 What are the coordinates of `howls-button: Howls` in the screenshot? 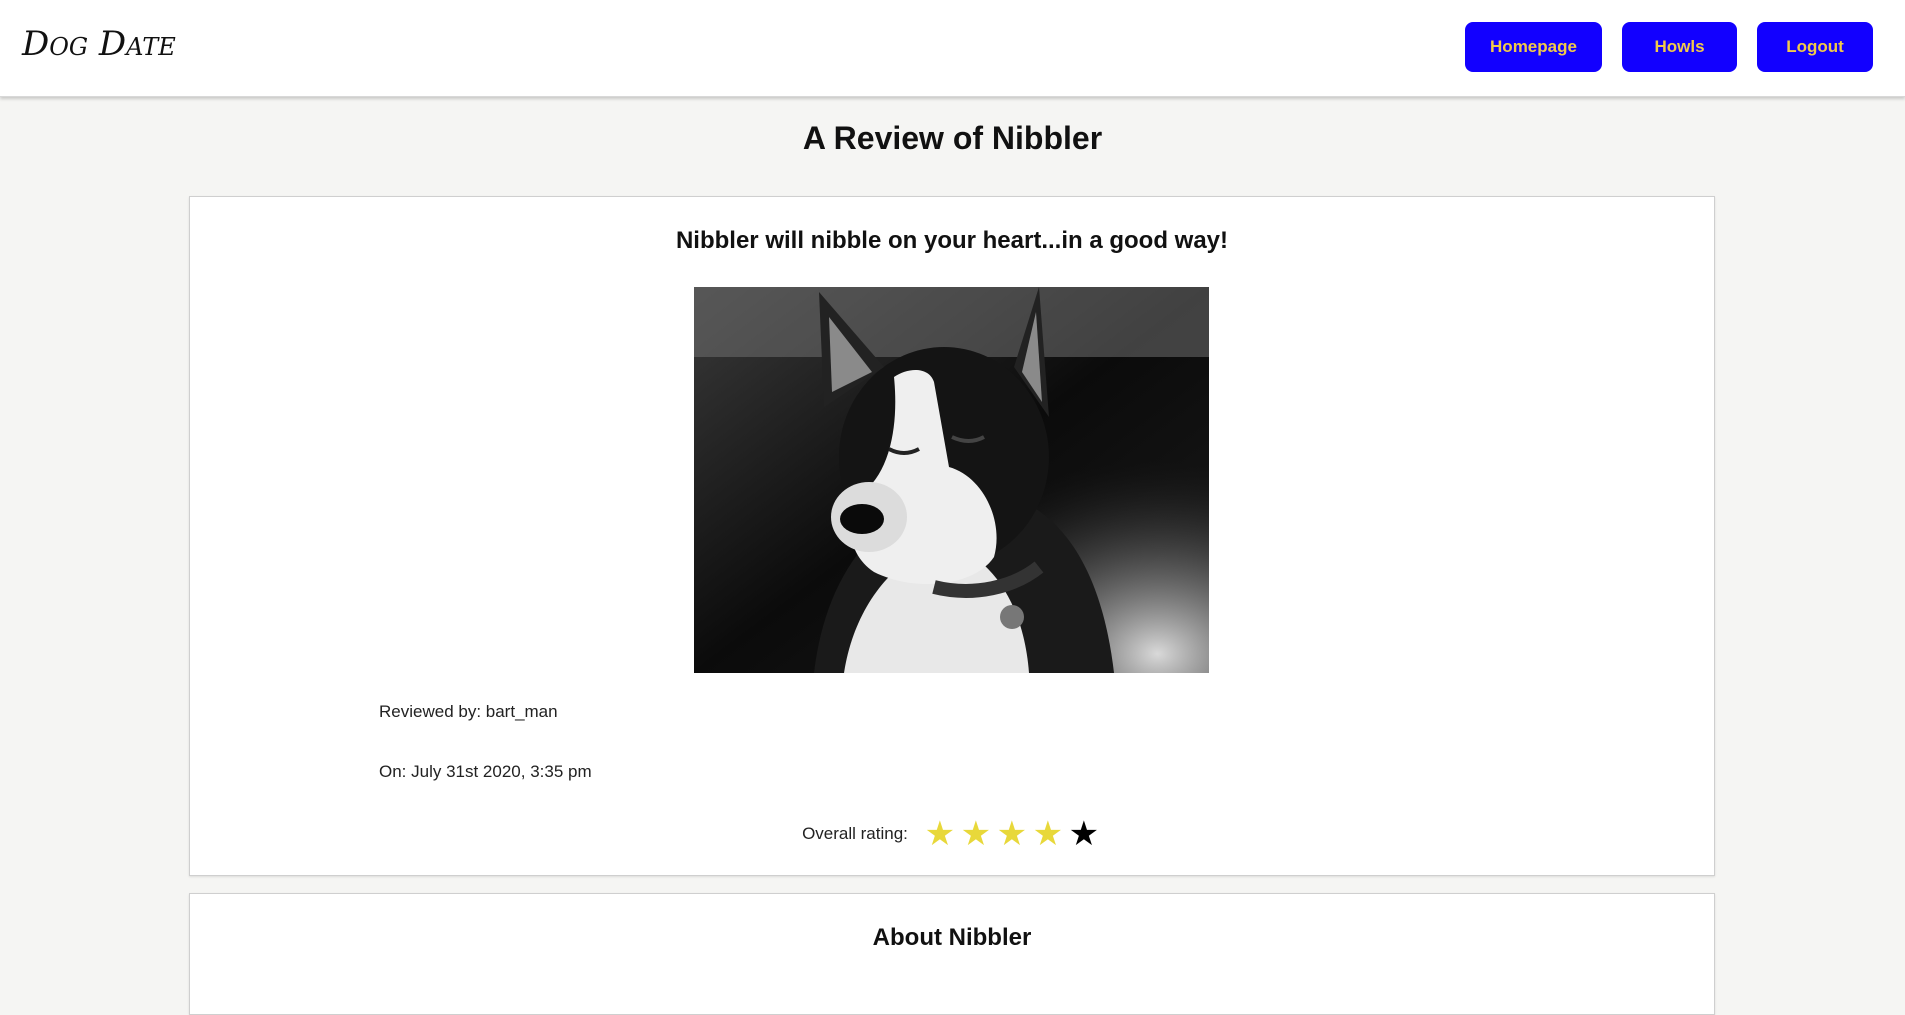 It's located at (1679, 47).